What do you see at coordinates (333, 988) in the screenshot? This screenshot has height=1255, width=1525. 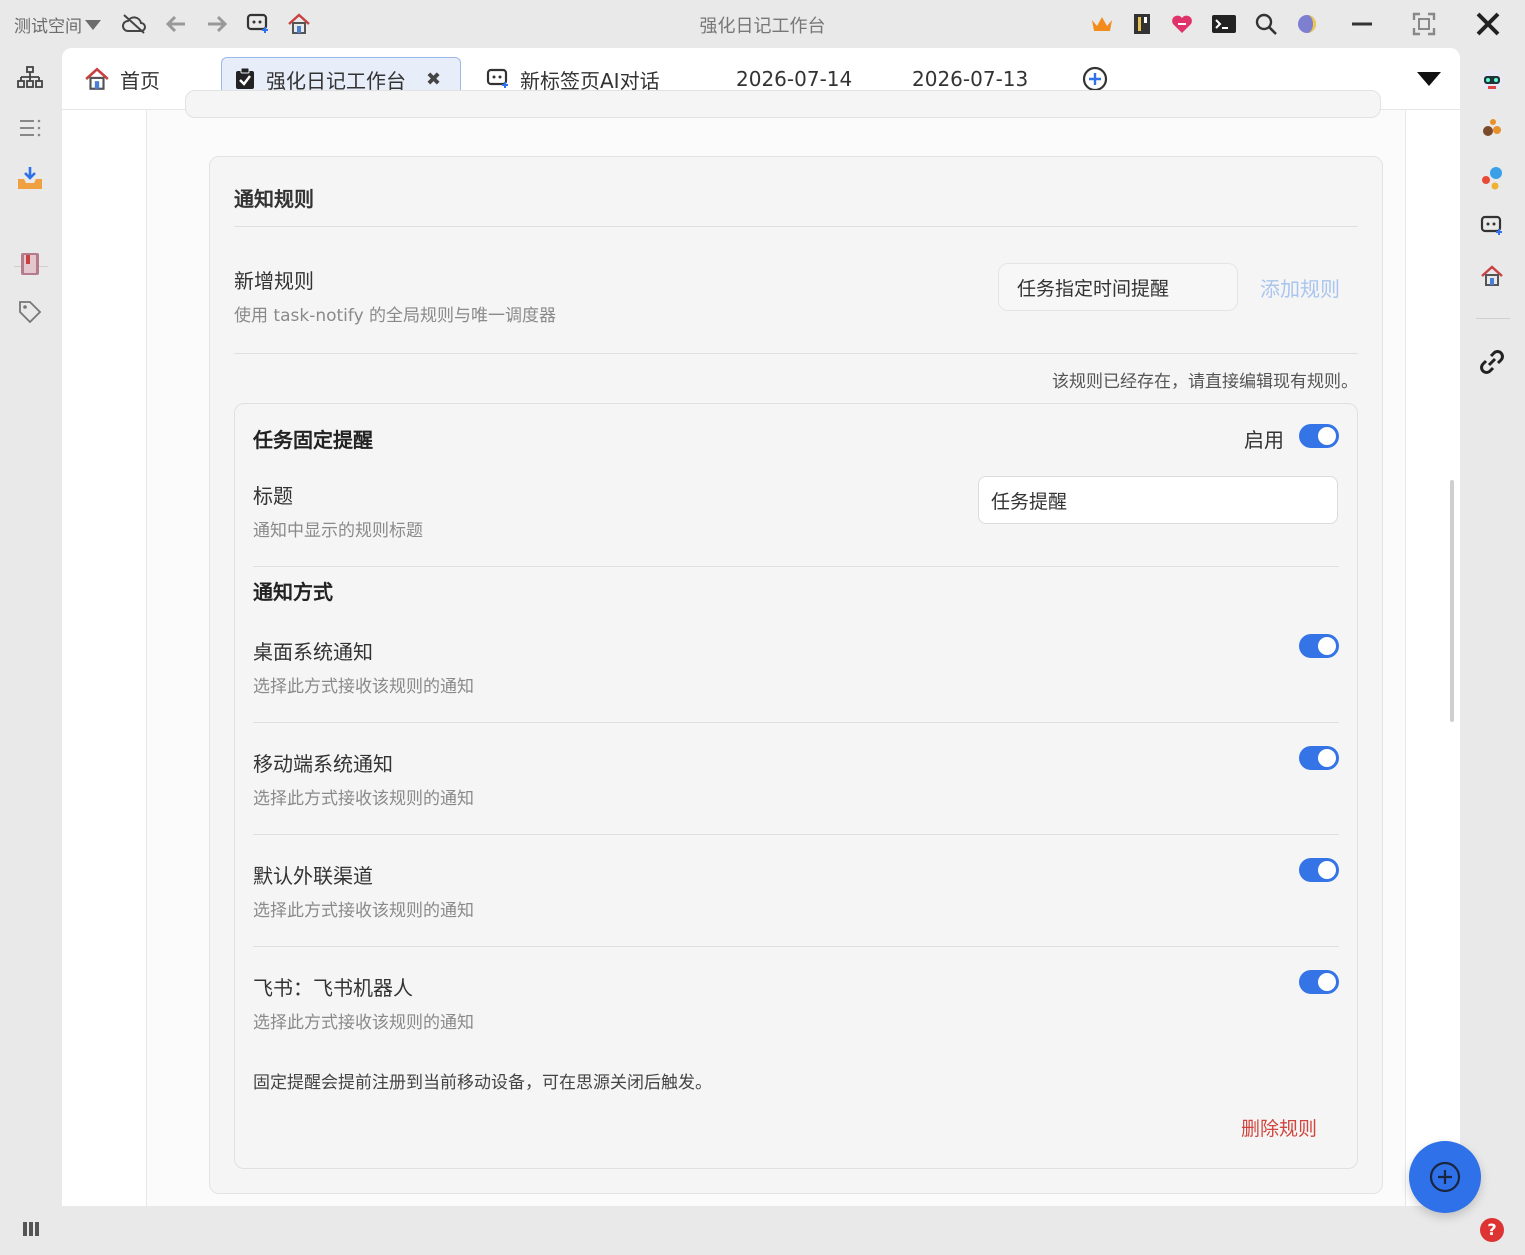 I see `method-label-feishu: 飞书：飞书机器人` at bounding box center [333, 988].